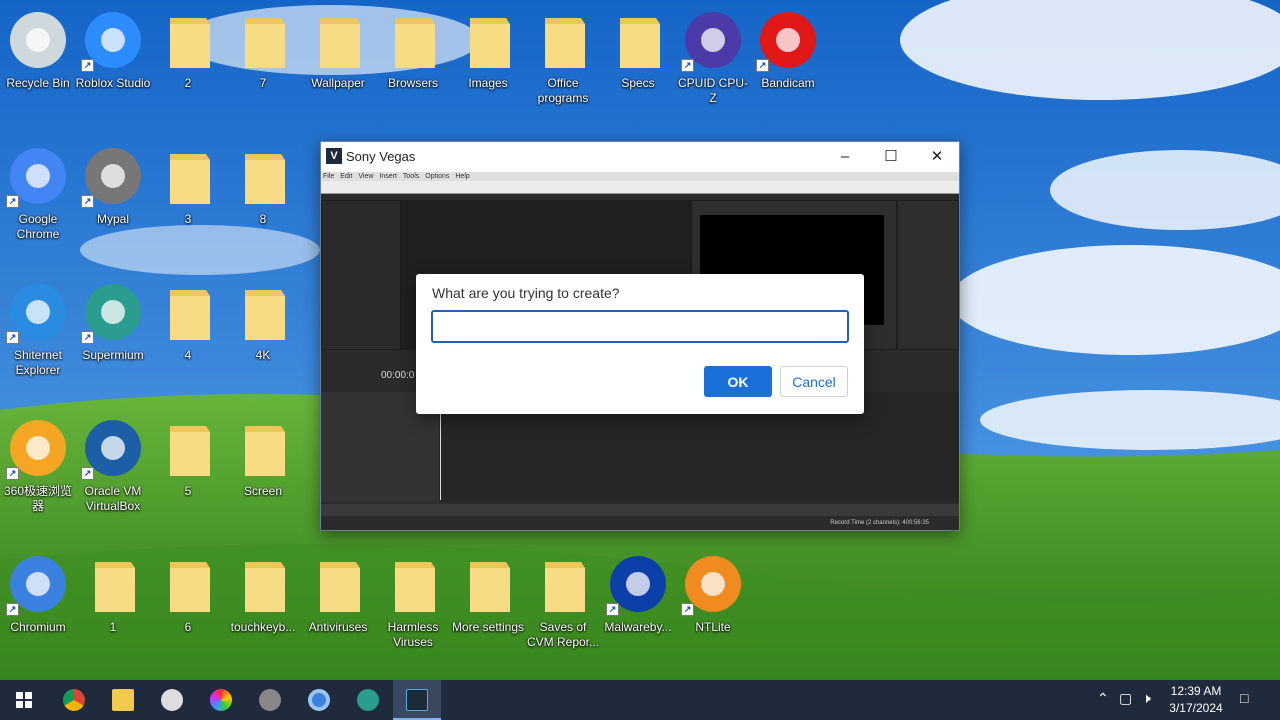 The width and height of the screenshot is (1280, 720). What do you see at coordinates (1103, 698) in the screenshot?
I see `chevron-up-icon: ⌃` at bounding box center [1103, 698].